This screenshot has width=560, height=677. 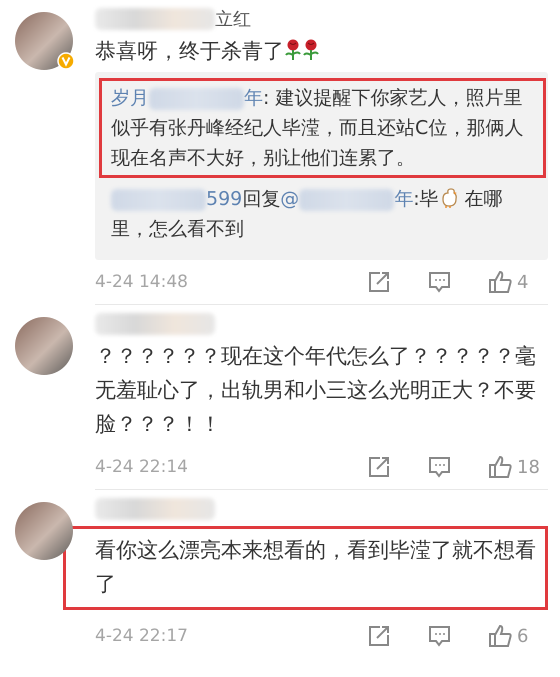 I want to click on timestamp: 4-24 22:17, so click(x=142, y=636).